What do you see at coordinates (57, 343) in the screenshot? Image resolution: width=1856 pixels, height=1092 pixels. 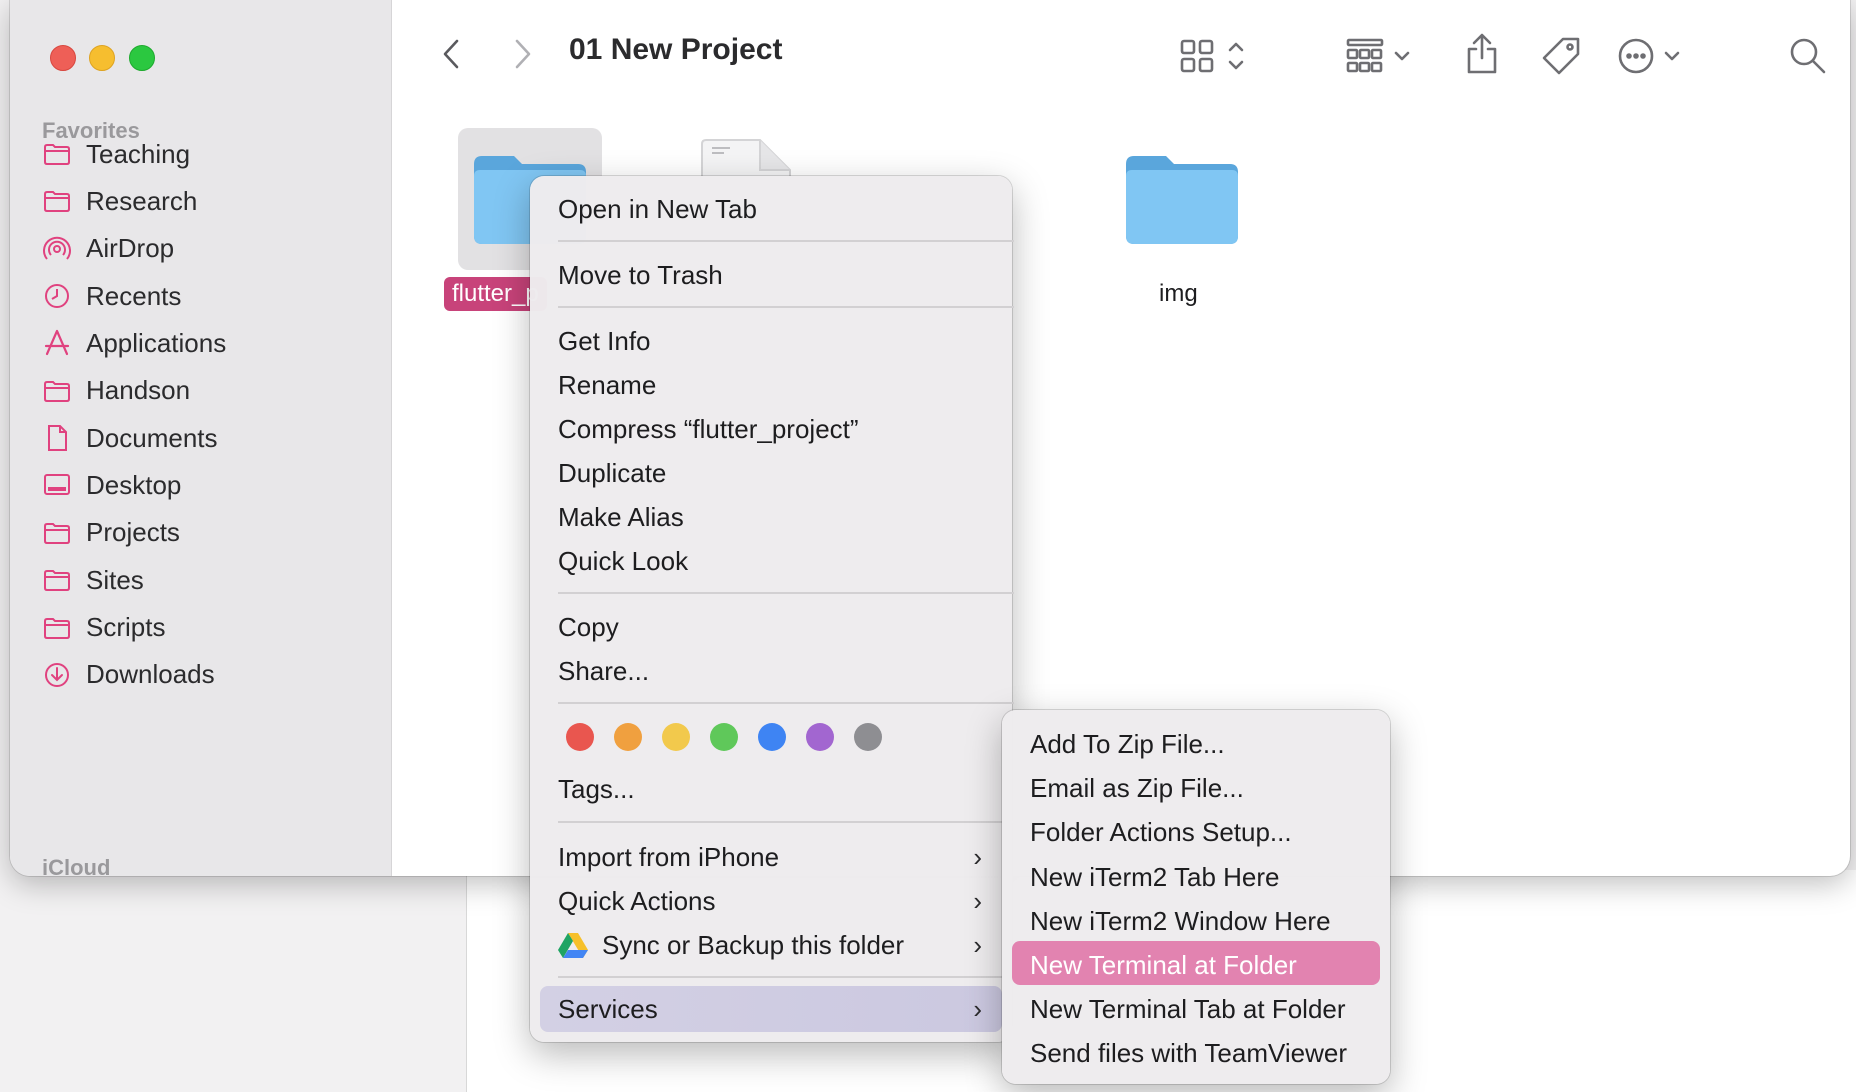 I see `applications-icon` at bounding box center [57, 343].